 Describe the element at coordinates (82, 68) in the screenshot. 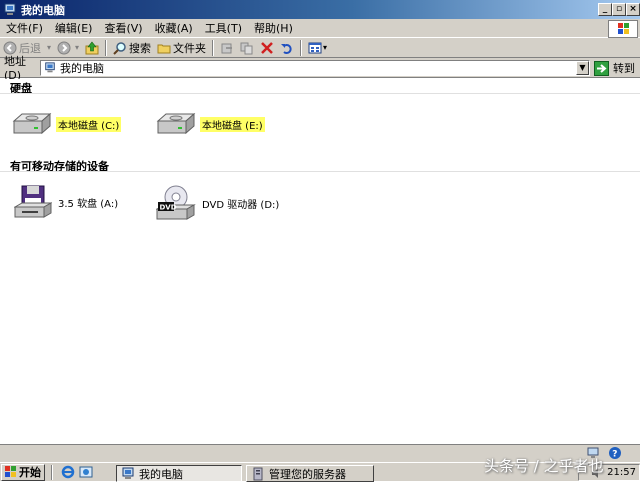

I see `address-value: 我的电脑` at that location.